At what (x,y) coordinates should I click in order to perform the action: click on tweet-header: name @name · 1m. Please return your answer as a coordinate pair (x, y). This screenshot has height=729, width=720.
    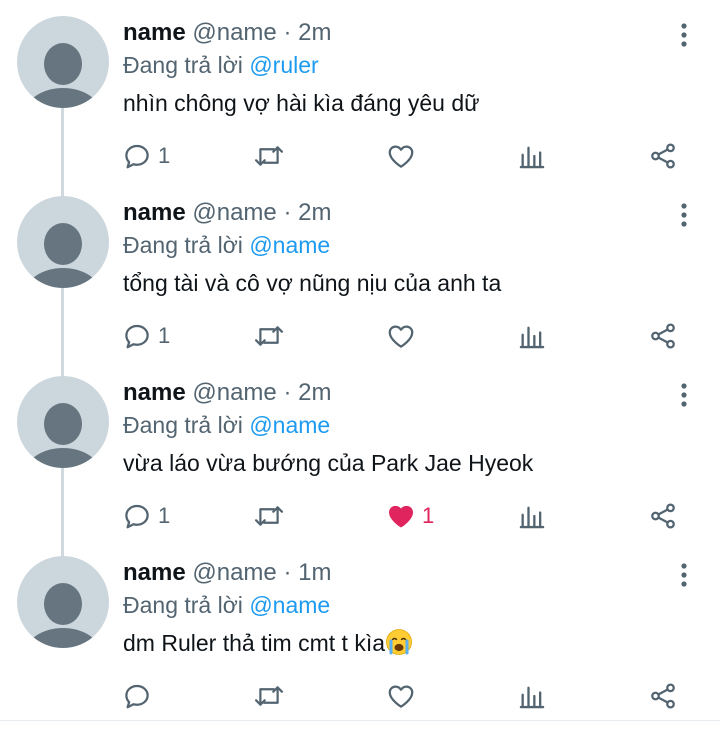
    Looking at the image, I should click on (227, 573).